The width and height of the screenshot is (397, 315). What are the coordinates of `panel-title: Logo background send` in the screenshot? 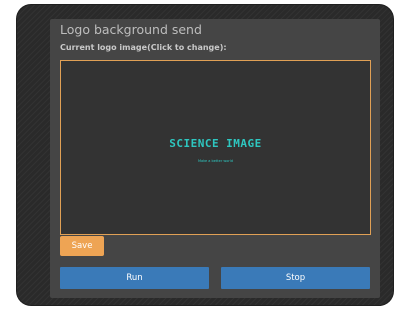 It's located at (131, 29).